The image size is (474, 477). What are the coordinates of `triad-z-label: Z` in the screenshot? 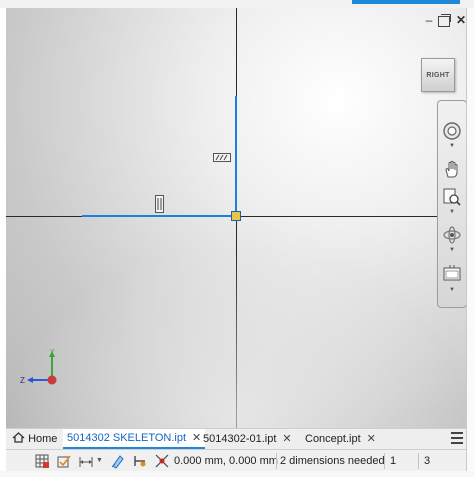 It's located at (22, 380).